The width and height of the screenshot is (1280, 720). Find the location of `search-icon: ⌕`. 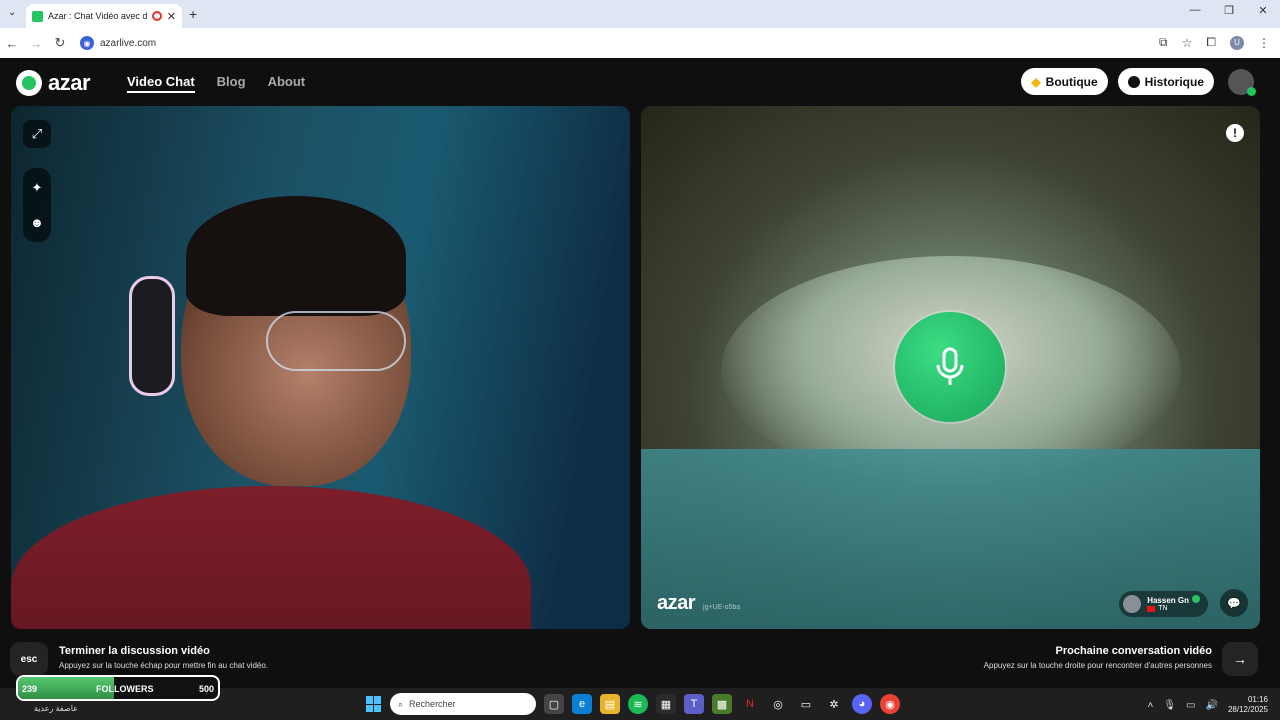

search-icon: ⌕ is located at coordinates (401, 703).